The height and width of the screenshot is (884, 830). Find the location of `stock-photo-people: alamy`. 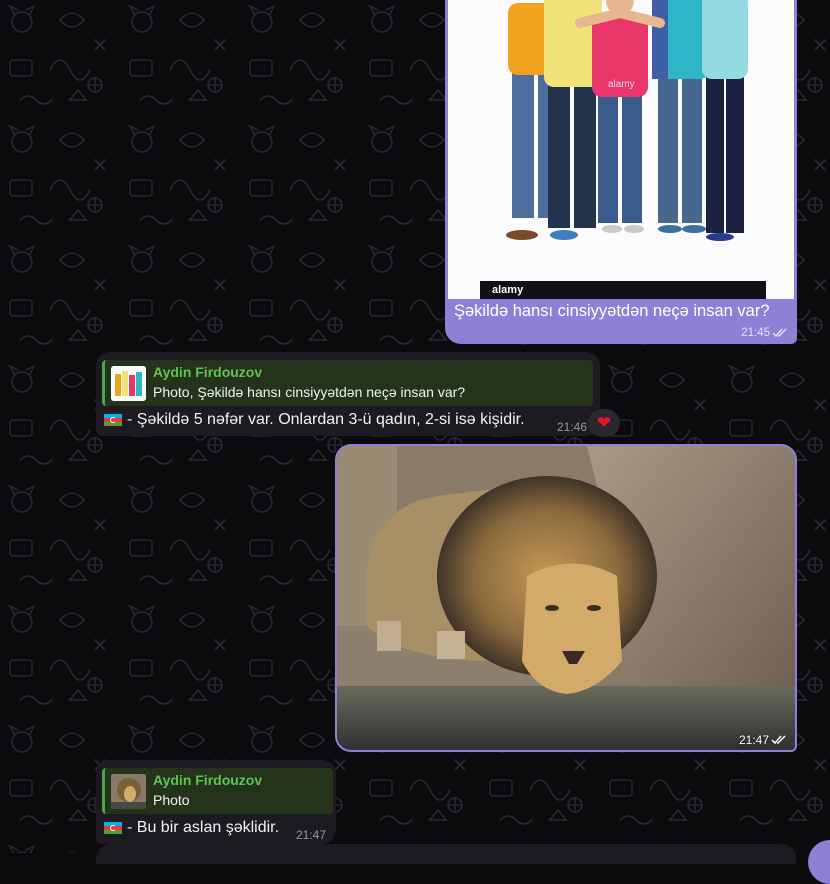

stock-photo-people: alamy is located at coordinates (623, 140).